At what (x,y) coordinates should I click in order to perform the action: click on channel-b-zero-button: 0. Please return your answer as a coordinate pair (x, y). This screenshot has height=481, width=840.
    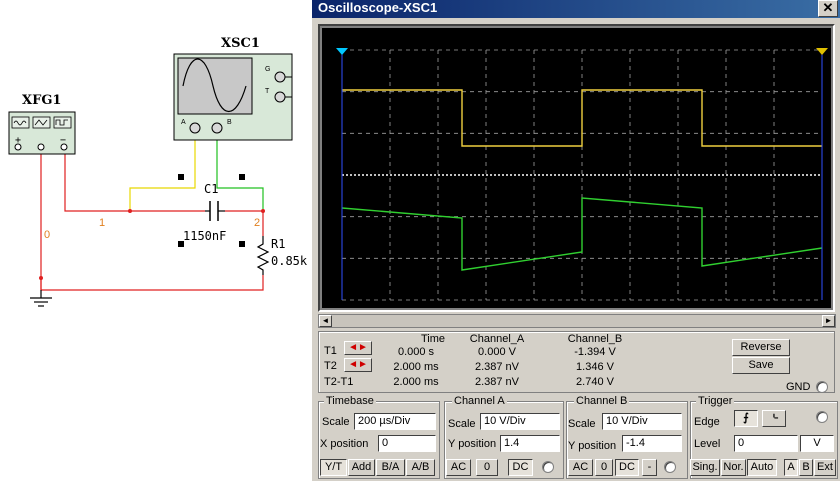
    Looking at the image, I should click on (604, 467).